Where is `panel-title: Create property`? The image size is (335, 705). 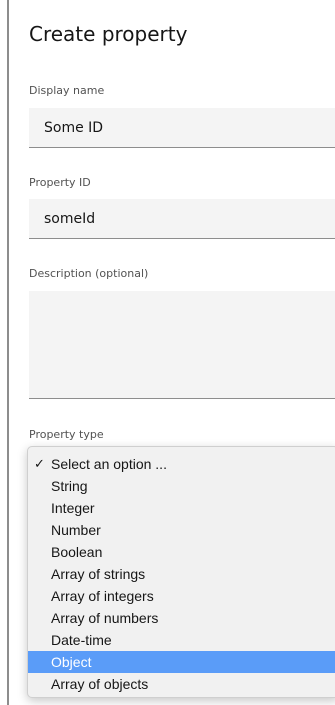 panel-title: Create property is located at coordinates (108, 34).